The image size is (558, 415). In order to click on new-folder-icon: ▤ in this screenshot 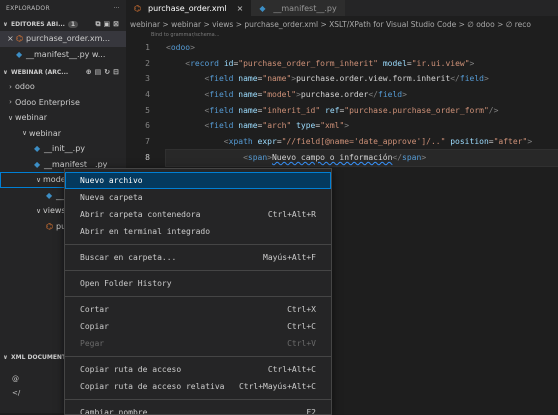, I will do `click(100, 72)`.